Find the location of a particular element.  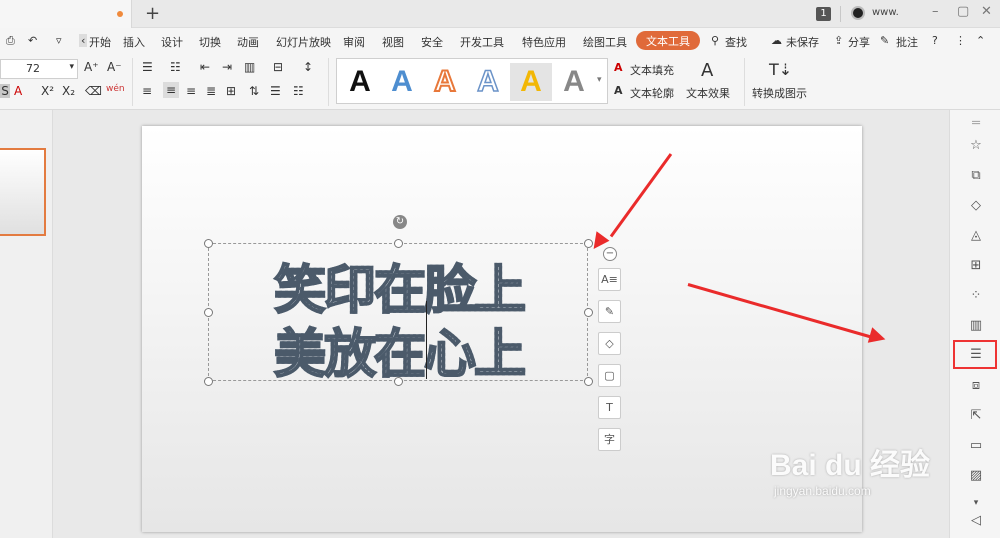

line-icon: ☷ is located at coordinates (298, 91).